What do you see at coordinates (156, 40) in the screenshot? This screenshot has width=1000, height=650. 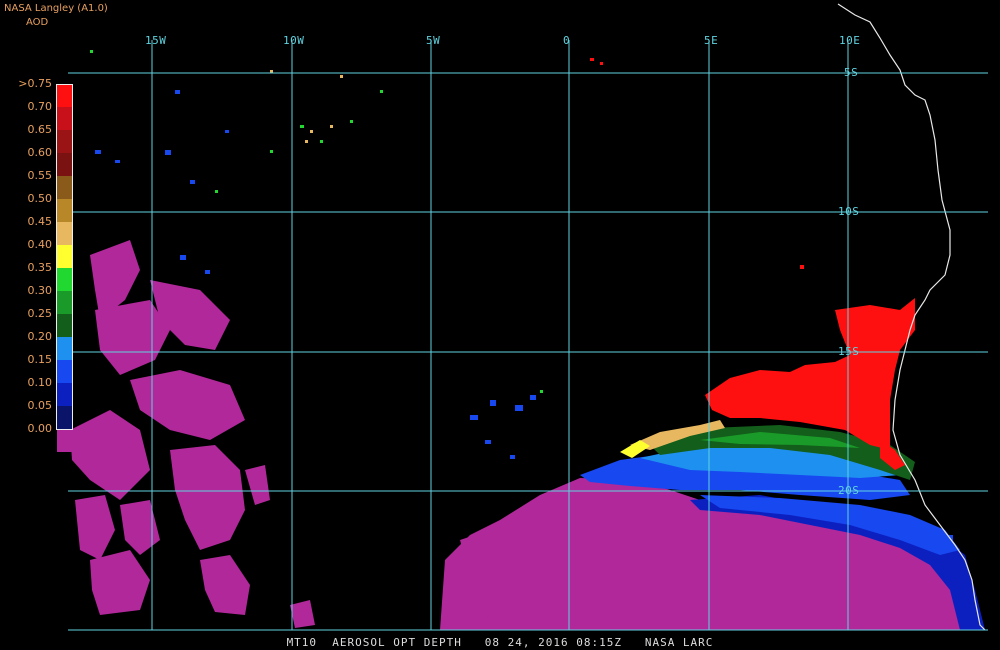 I see `lon-label-15w: 15W` at bounding box center [156, 40].